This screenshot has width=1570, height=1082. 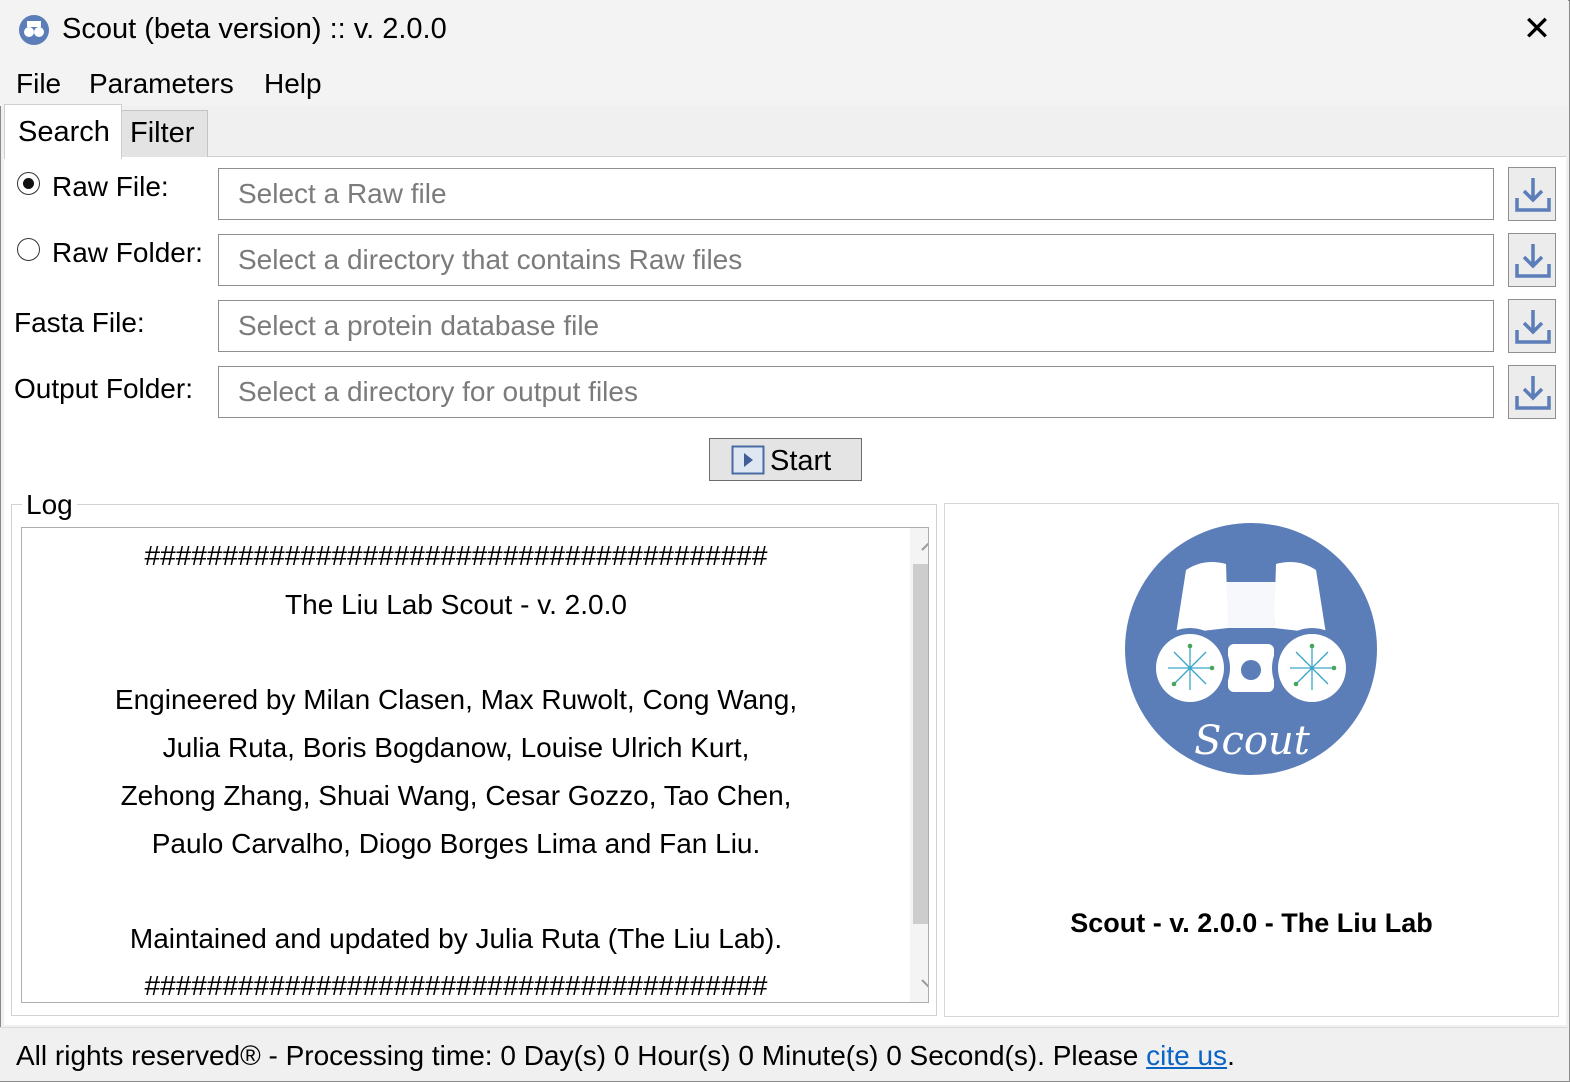 I want to click on raw-folder-radio, so click(x=28, y=249).